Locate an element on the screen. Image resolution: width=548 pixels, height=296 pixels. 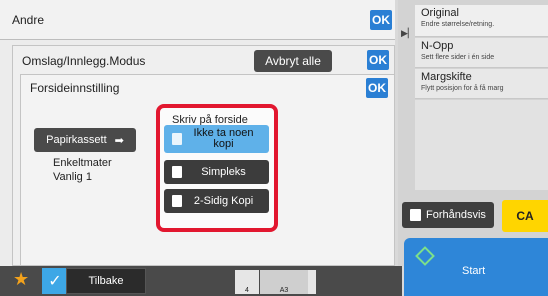
option-duplex-button: 2-Sidig Kopi is located at coordinates (216, 201).